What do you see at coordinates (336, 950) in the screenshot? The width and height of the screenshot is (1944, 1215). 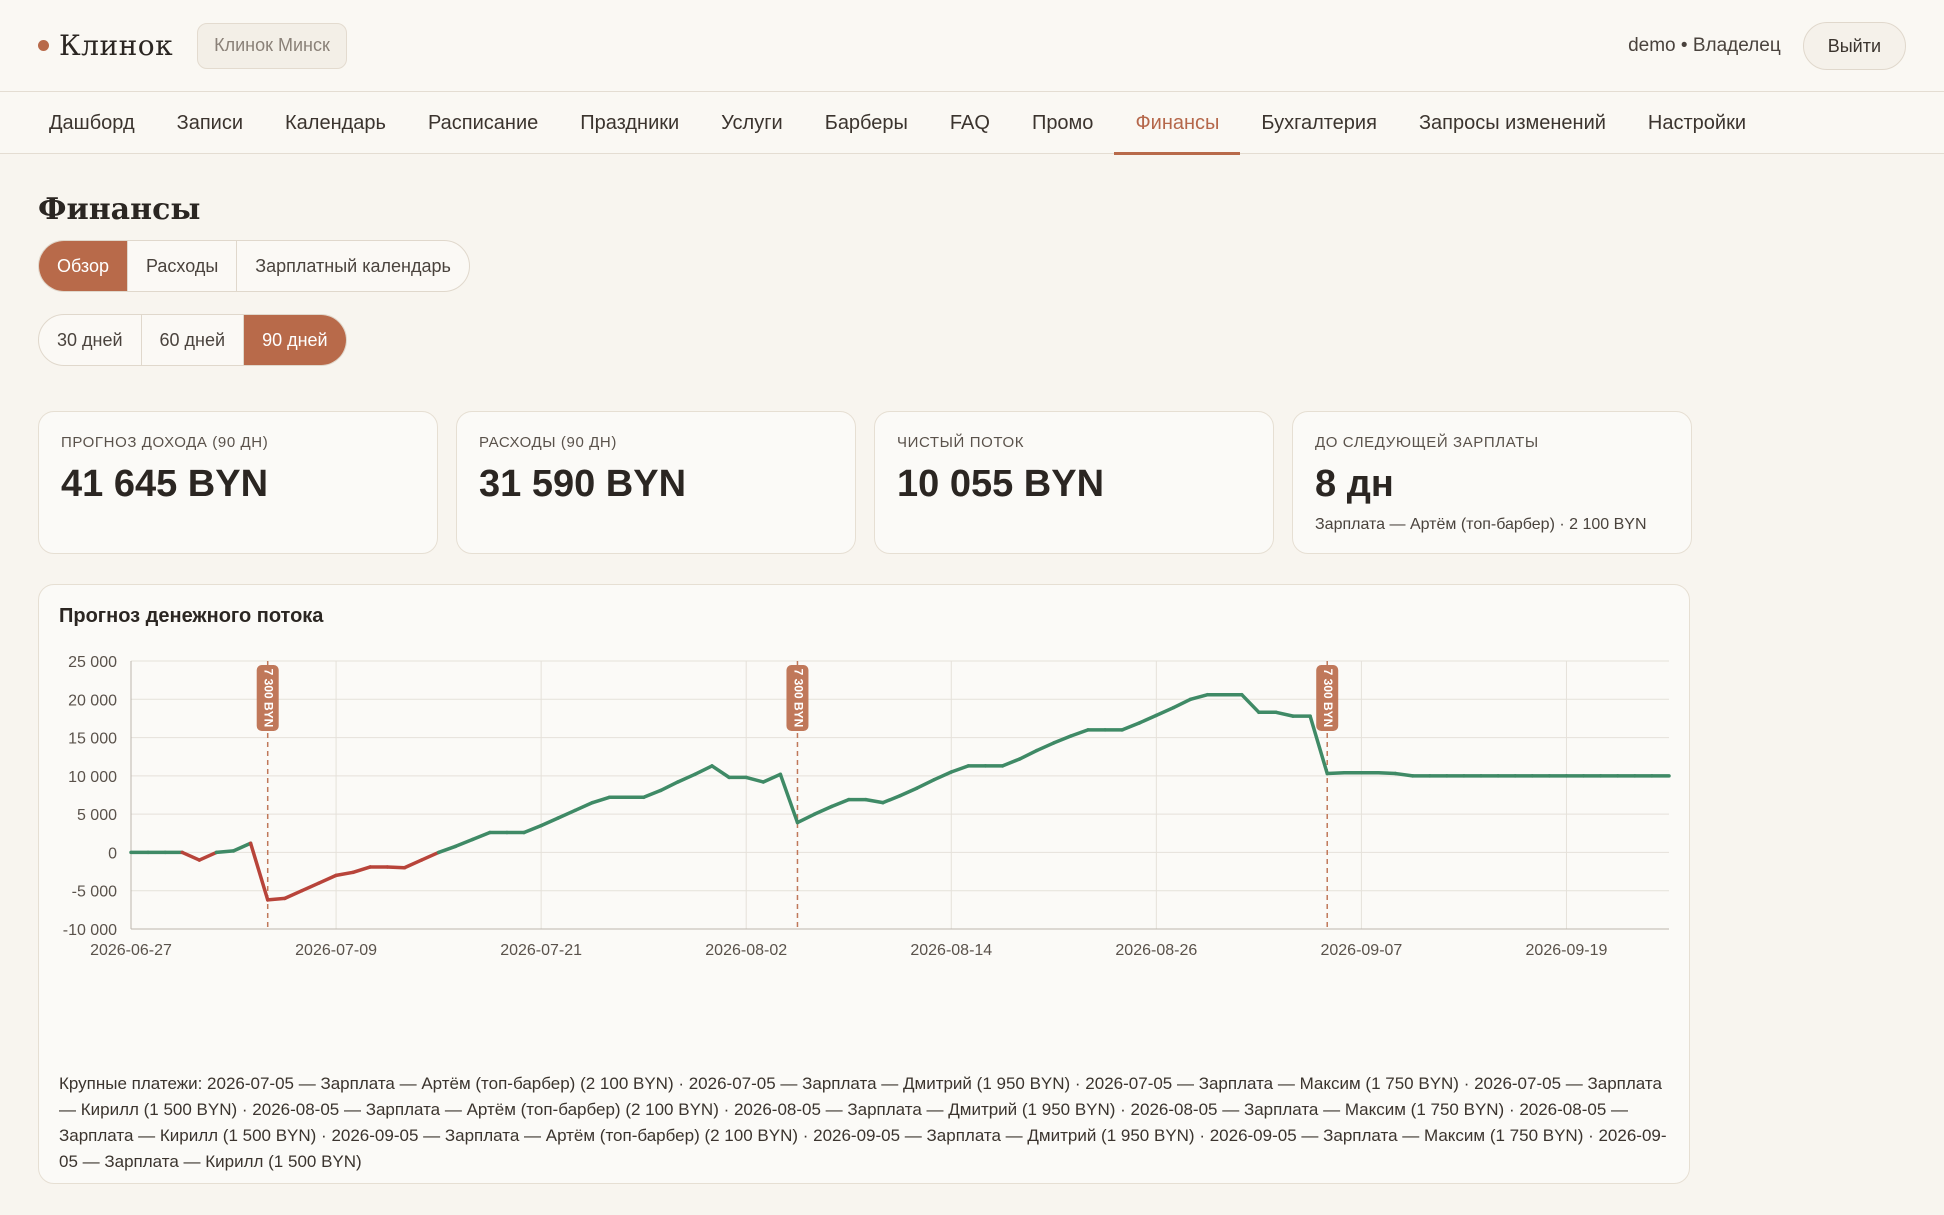 I see `x-tick-label: 2026-07-09` at bounding box center [336, 950].